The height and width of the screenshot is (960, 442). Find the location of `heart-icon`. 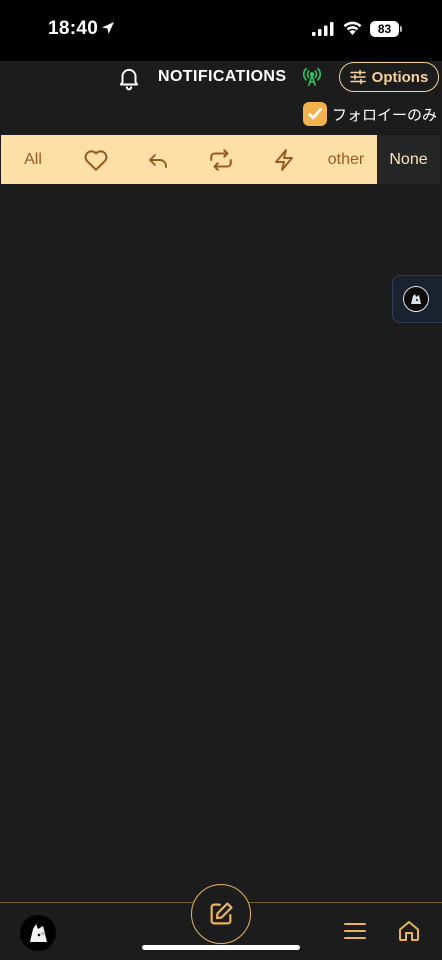

heart-icon is located at coordinates (96, 160).